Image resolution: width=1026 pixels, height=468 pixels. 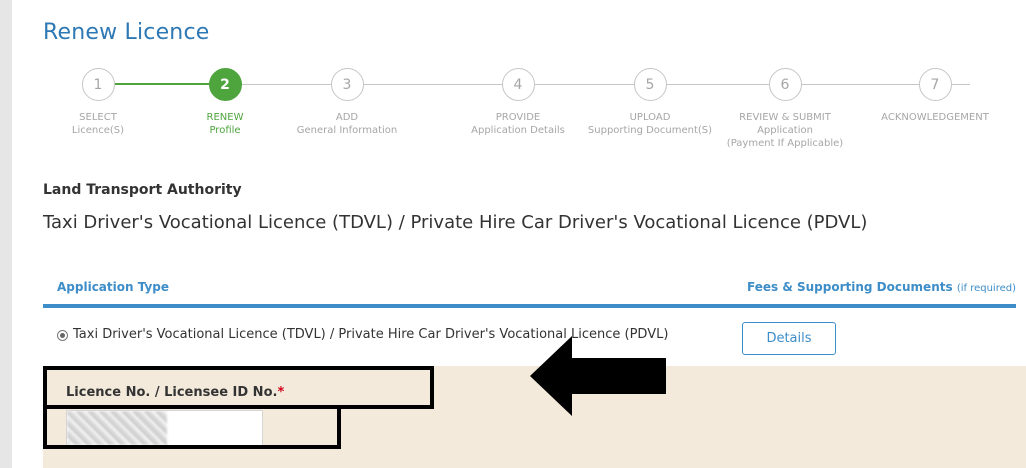 I want to click on step-label-line3: (Payment If Applicable), so click(x=785, y=143).